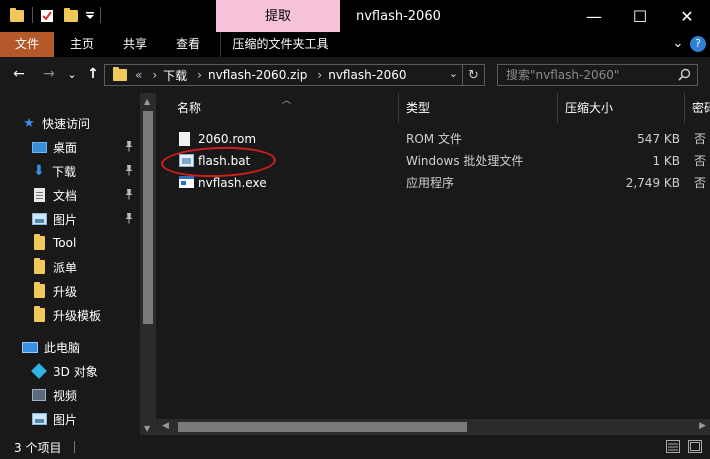 Image resolution: width=710 pixels, height=459 pixels. What do you see at coordinates (621, 108) in the screenshot?
I see `column-header-compressed-size: 压缩大小` at bounding box center [621, 108].